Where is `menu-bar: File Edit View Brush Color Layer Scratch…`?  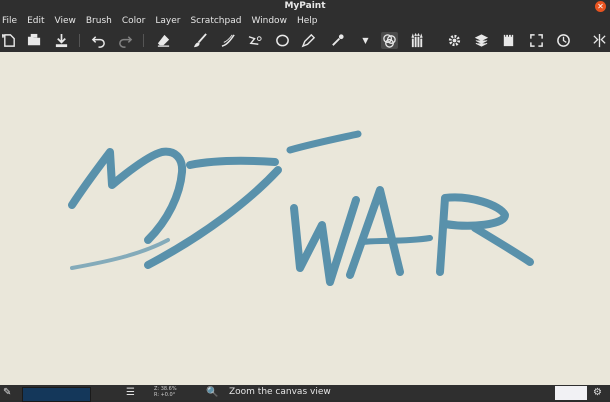
menu-bar: File Edit View Brush Color Layer Scratch… is located at coordinates (305, 21).